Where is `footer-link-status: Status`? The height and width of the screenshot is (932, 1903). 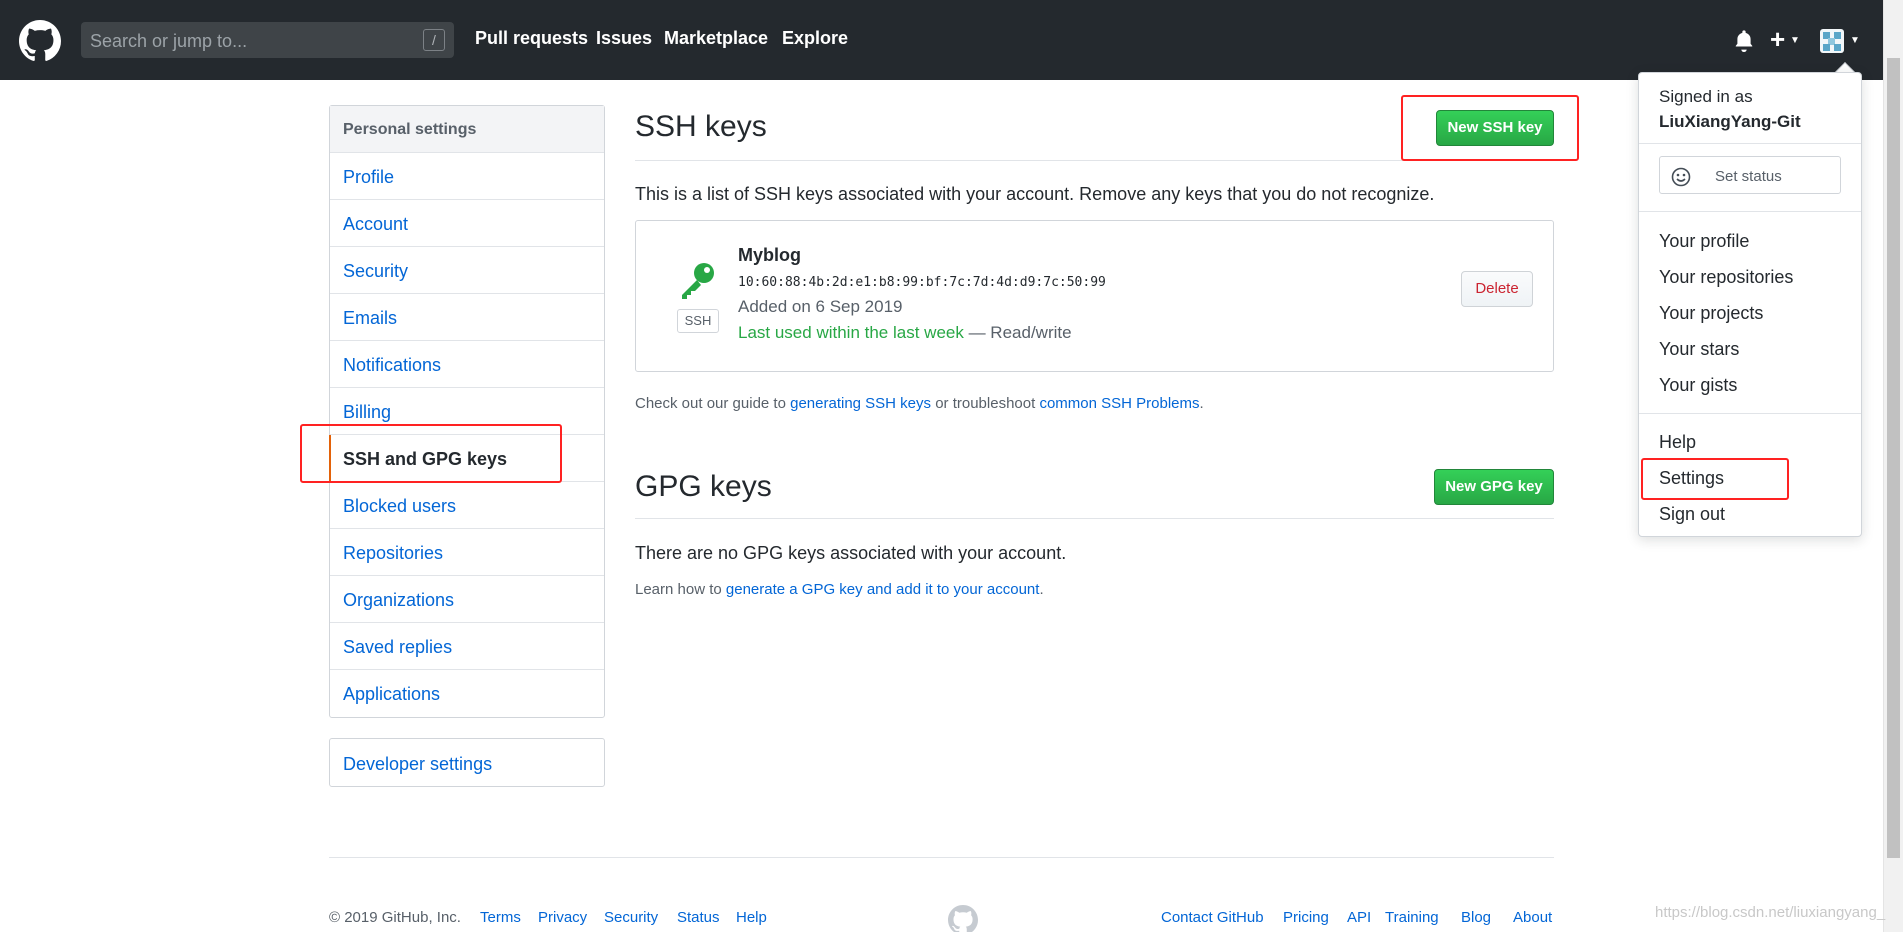
footer-link-status: Status is located at coordinates (698, 917).